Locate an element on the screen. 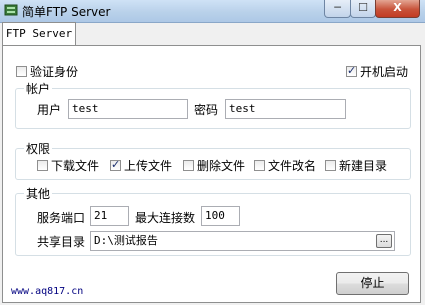 This screenshot has width=425, height=305. password-label: 密码 is located at coordinates (206, 110).